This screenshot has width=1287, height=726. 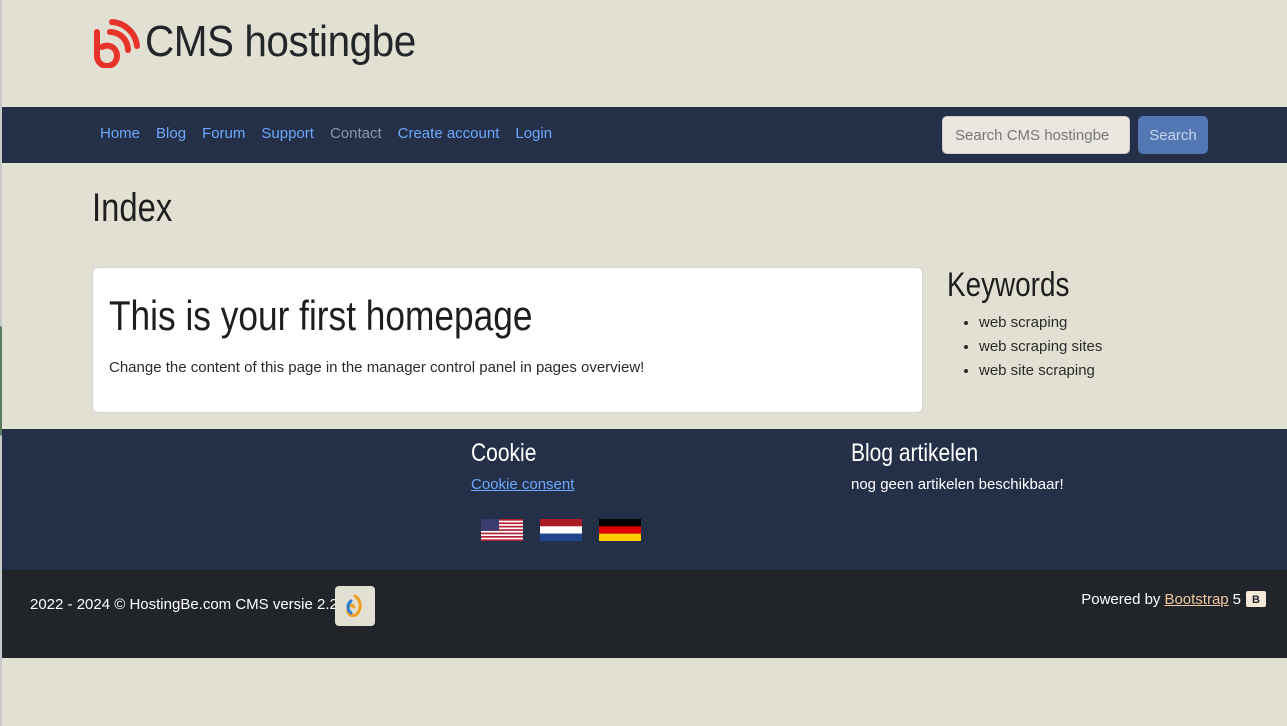 I want to click on language-flags, so click(x=561, y=530).